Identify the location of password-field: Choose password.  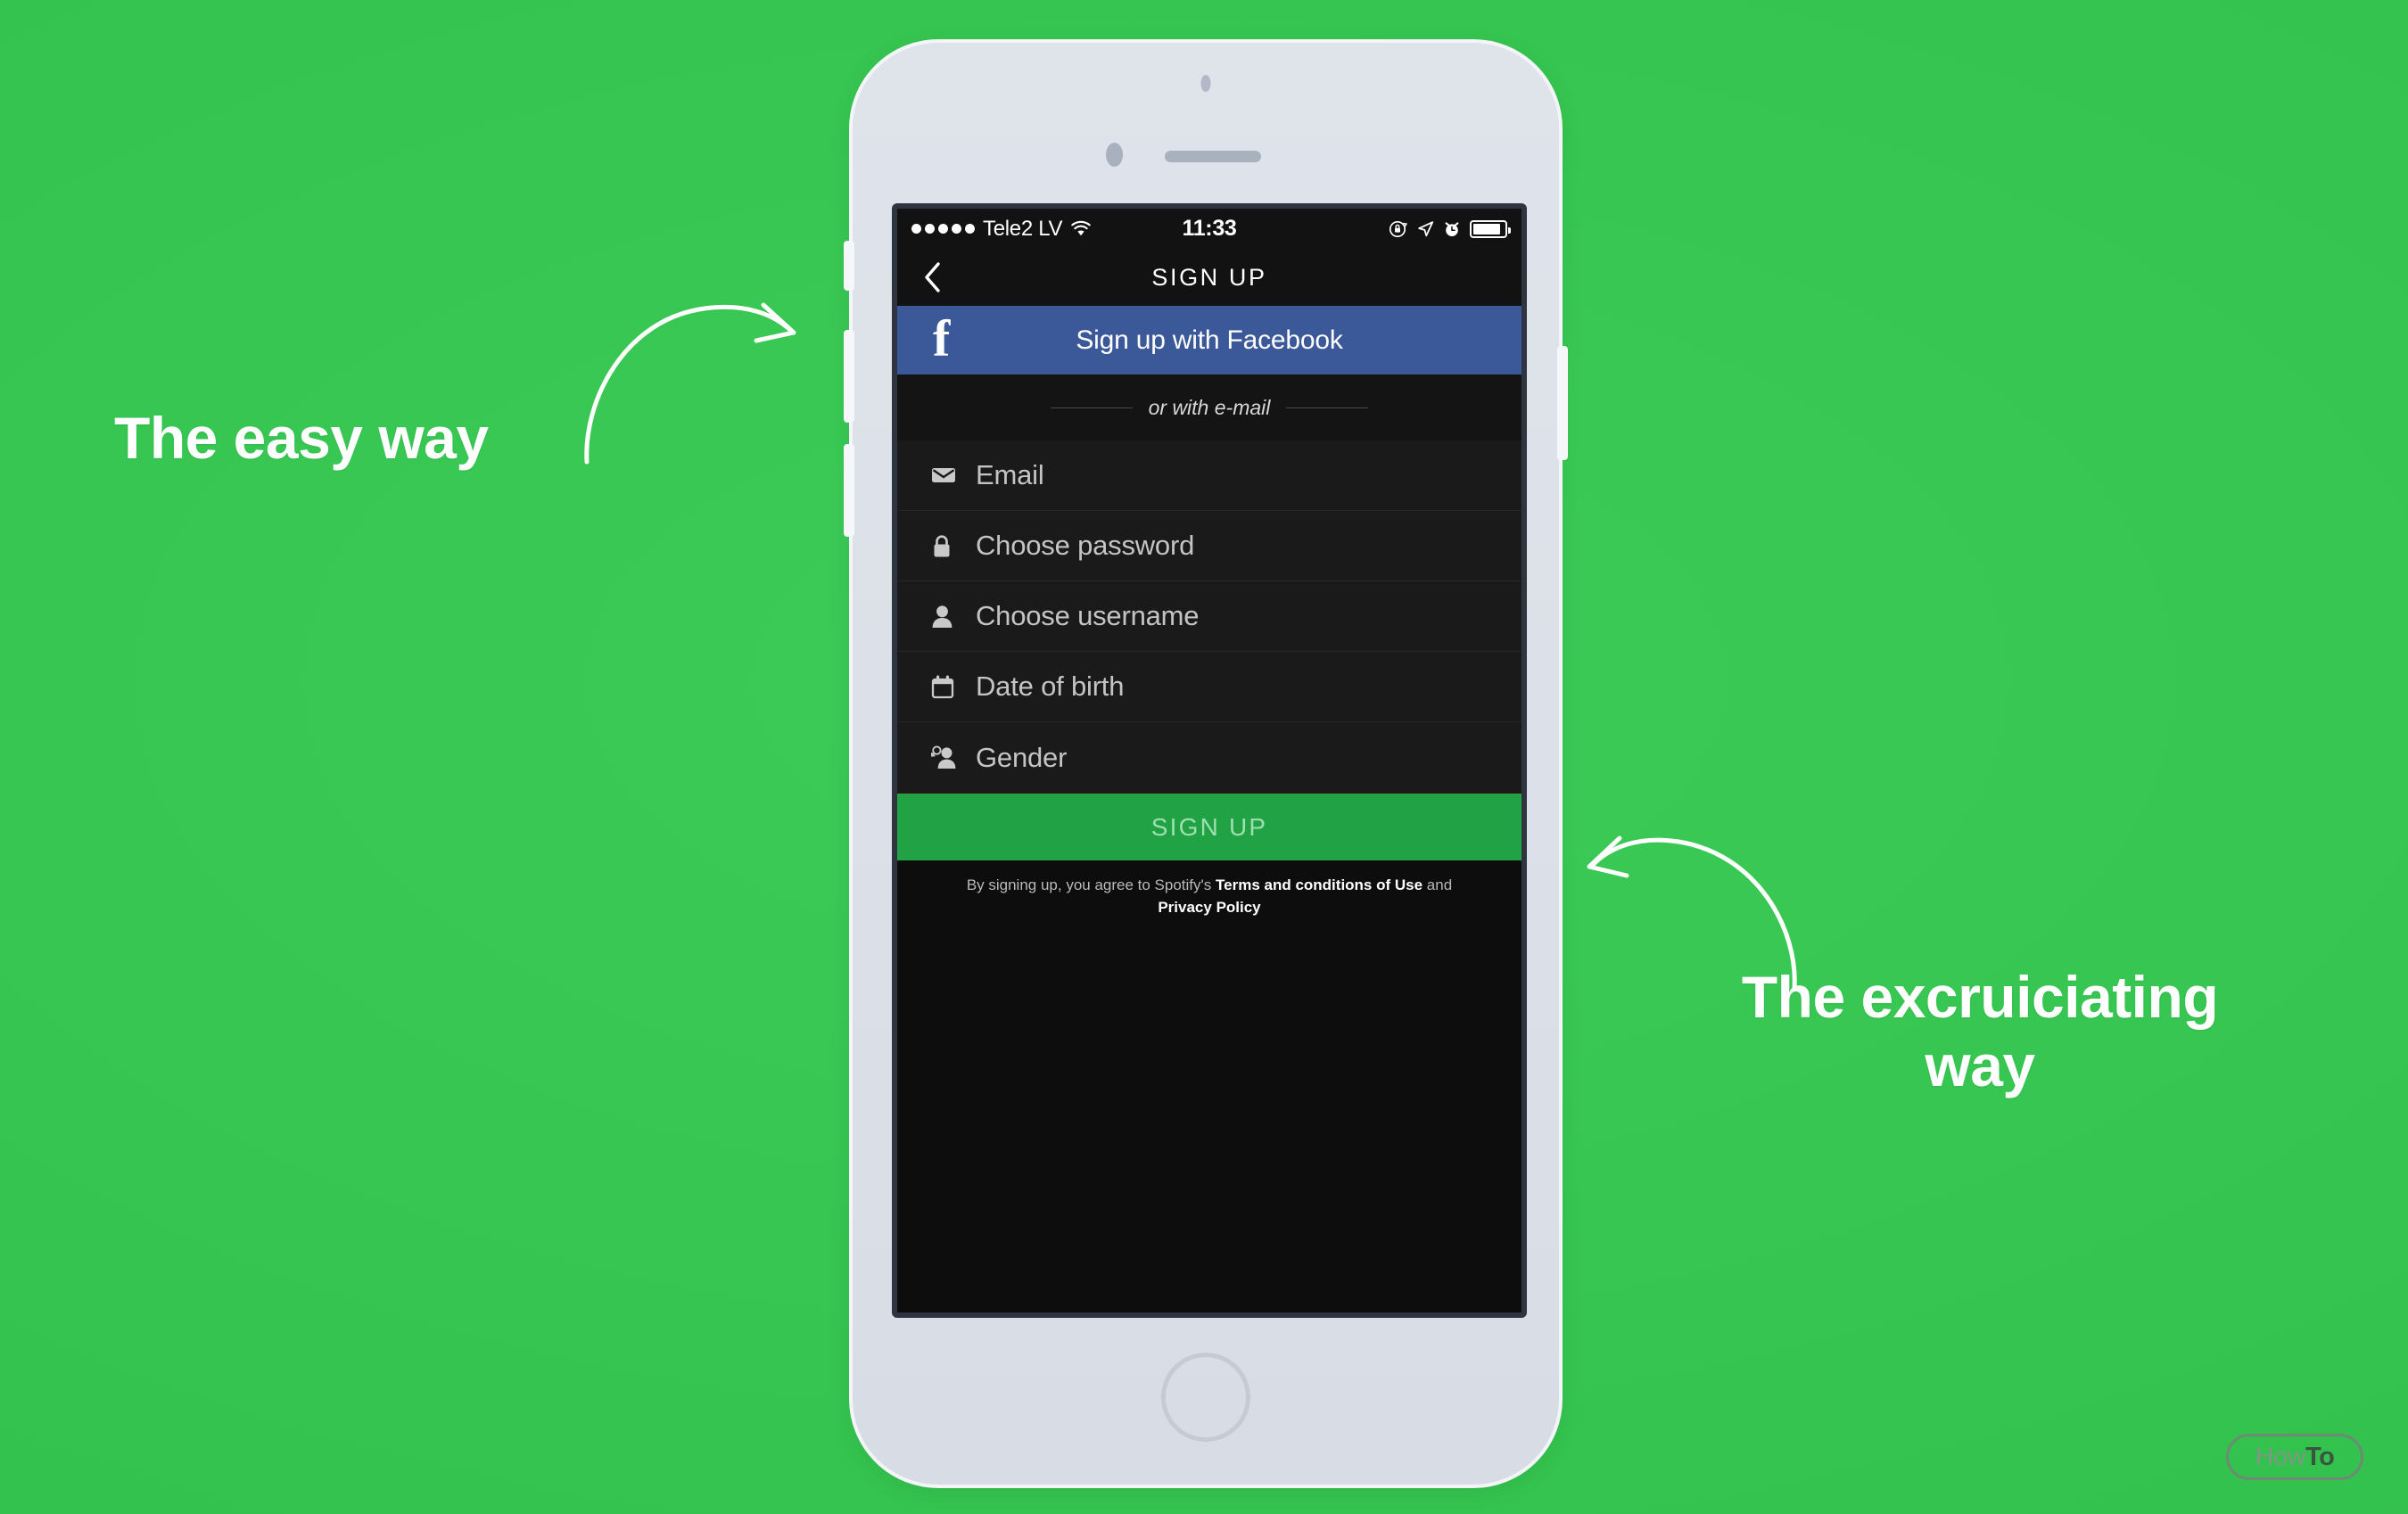
(1209, 546).